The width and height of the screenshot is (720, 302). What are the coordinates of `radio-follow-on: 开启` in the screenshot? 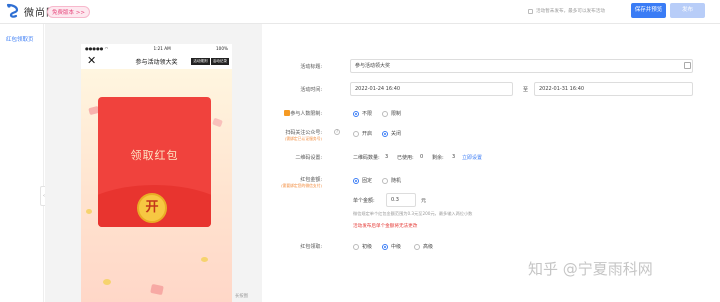 It's located at (362, 133).